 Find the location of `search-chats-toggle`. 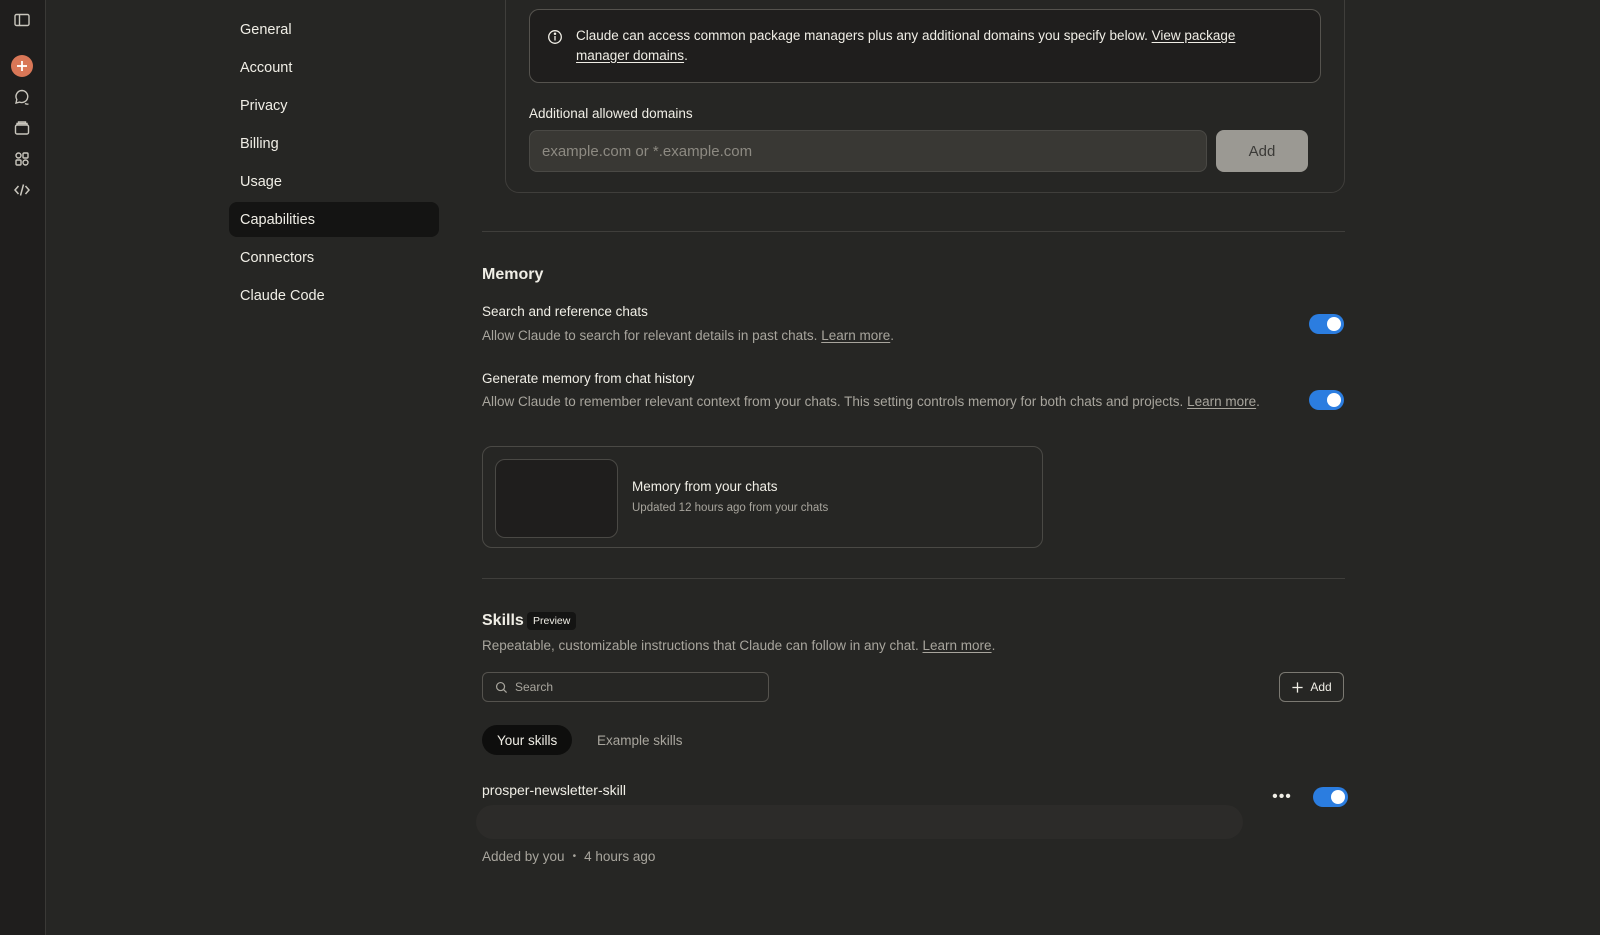

search-chats-toggle is located at coordinates (1326, 324).